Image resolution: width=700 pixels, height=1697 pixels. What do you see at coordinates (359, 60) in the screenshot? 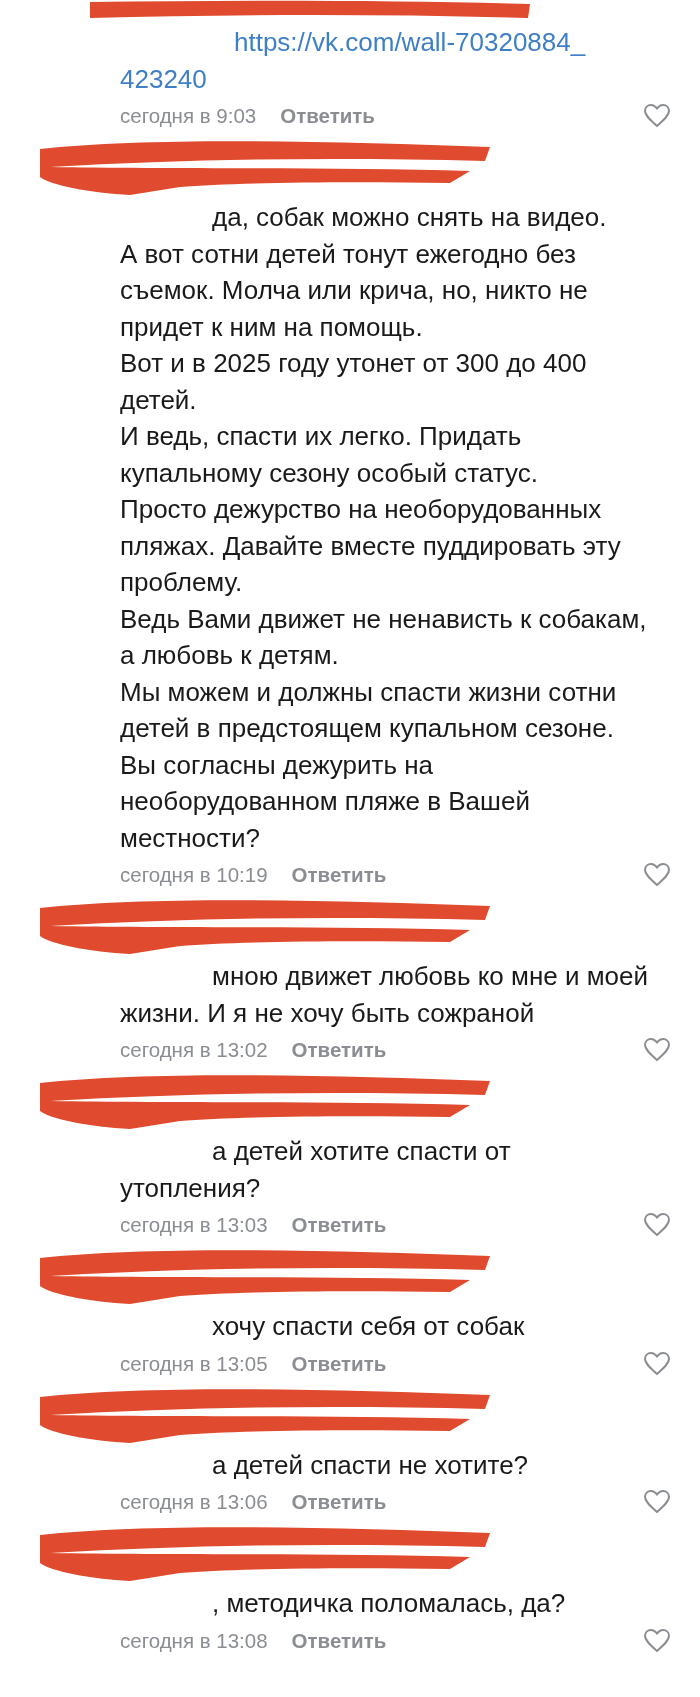
I see `post-link: https://vk.com/wall-70320884_423240` at bounding box center [359, 60].